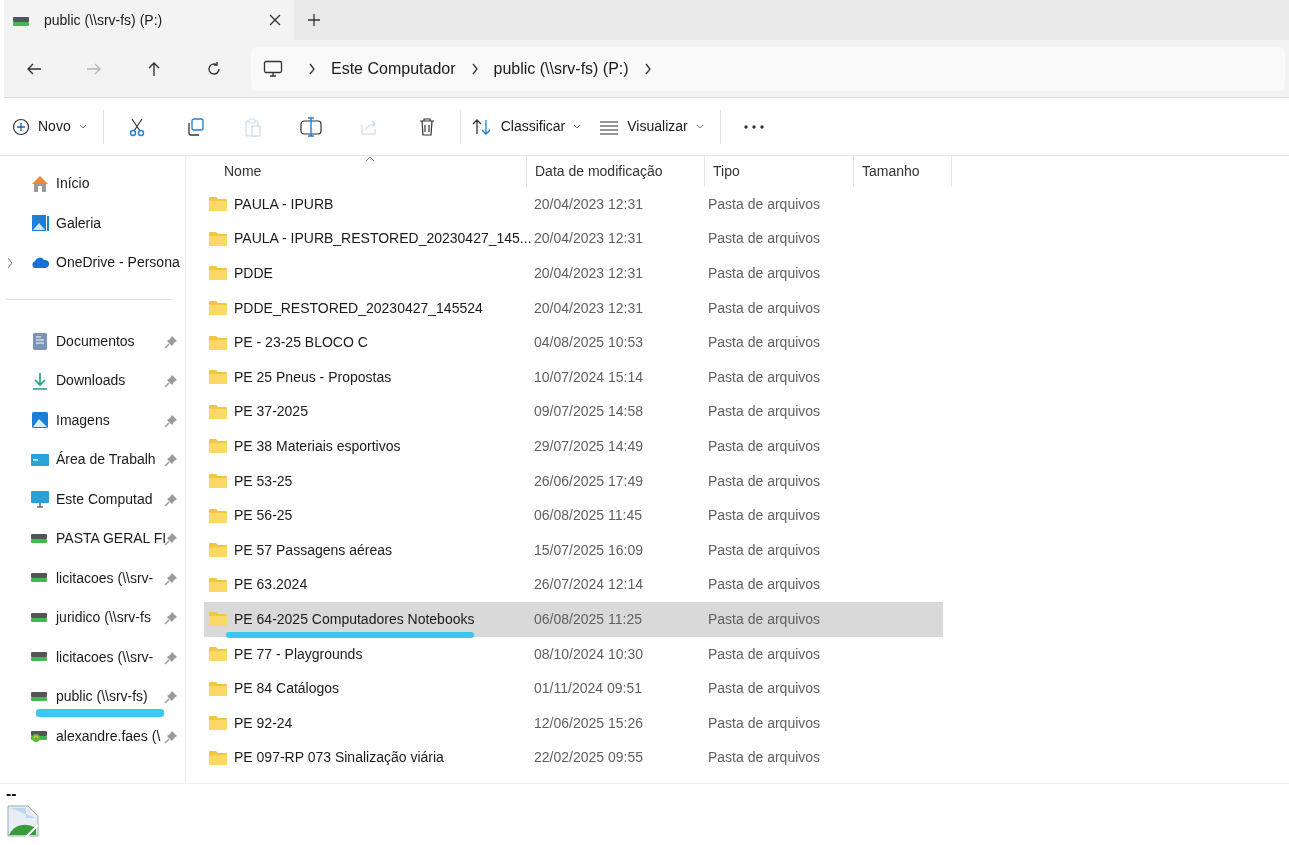 The height and width of the screenshot is (845, 1289). Describe the element at coordinates (52, 126) in the screenshot. I see `new-button: Novo` at that location.